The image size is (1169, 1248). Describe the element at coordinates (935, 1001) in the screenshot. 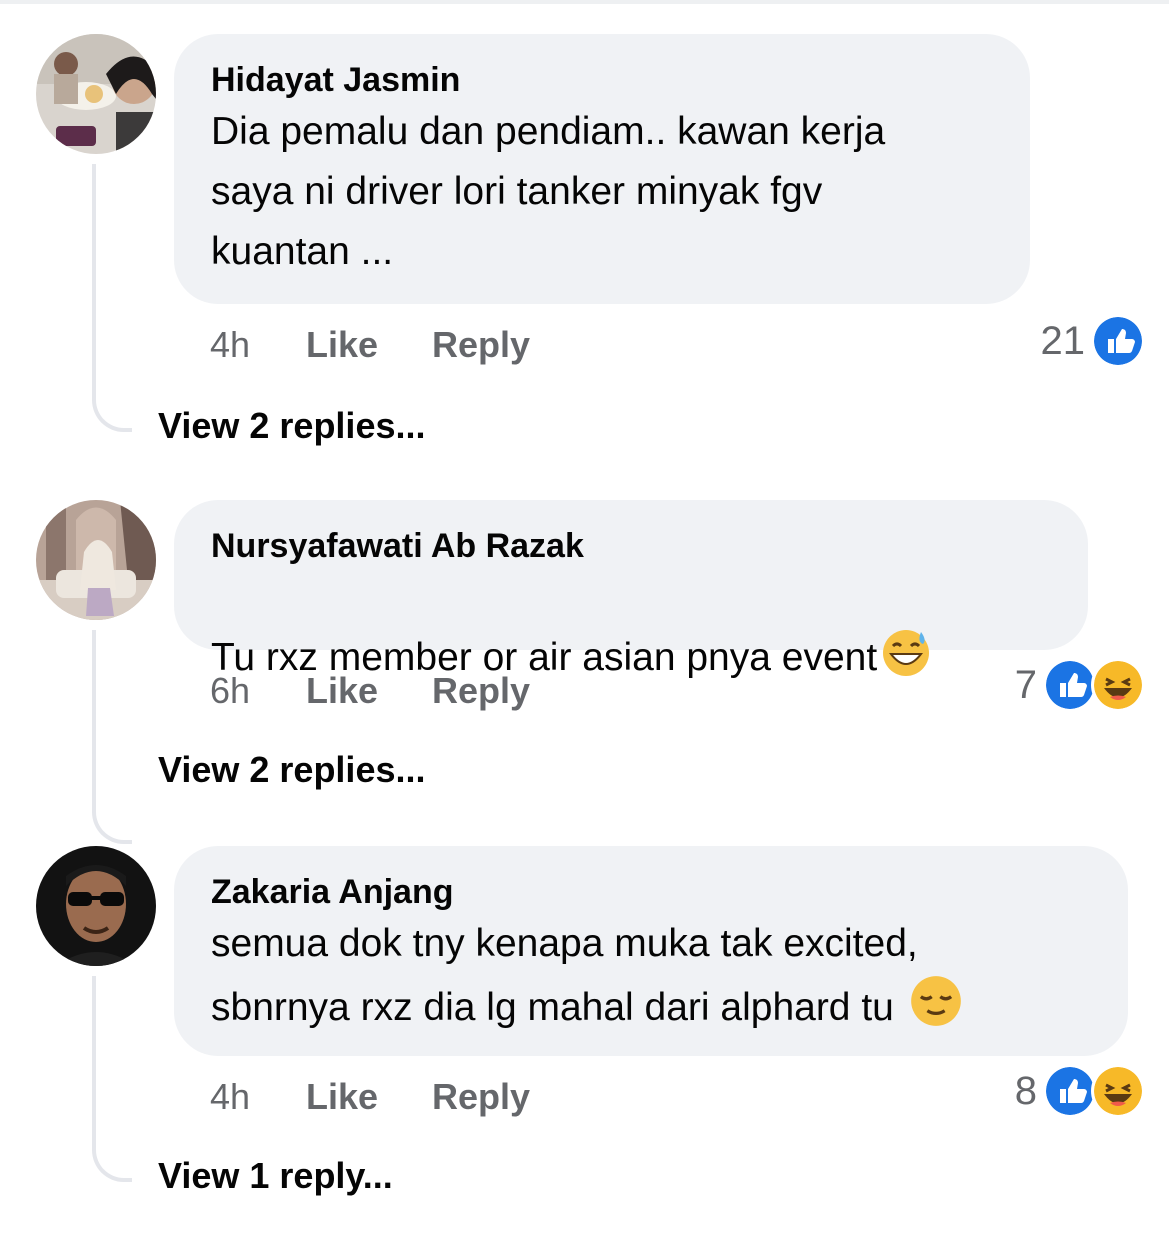

I see `relieved-face-emoji` at that location.